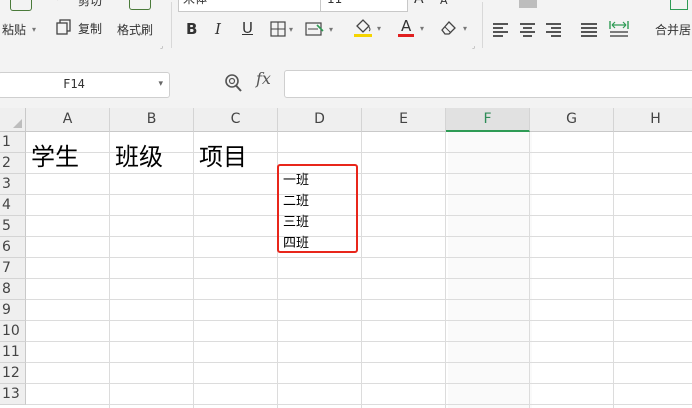 This screenshot has width=692, height=408. Describe the element at coordinates (406, 26) in the screenshot. I see `font-color-letter: A` at that location.